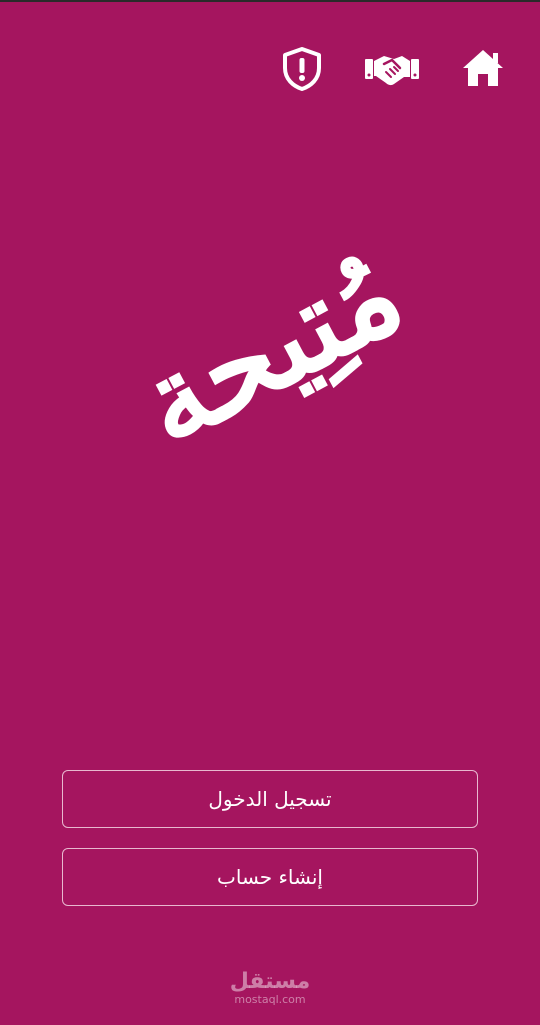  What do you see at coordinates (270, 999) in the screenshot?
I see `watermark-latin: mostaql.com` at bounding box center [270, 999].